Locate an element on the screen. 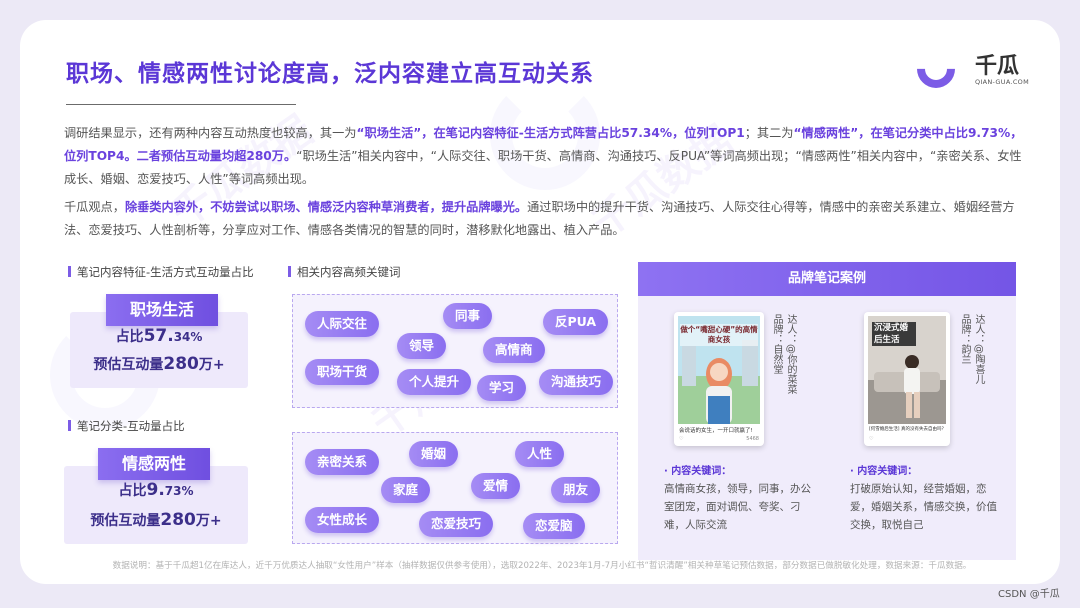 This screenshot has width=1080, height=608. keyword-cloud-work: 人际交往 同事 反PUA 领导 高情商 职场干货 个人提升 学习 沟通技巧 is located at coordinates (455, 351).